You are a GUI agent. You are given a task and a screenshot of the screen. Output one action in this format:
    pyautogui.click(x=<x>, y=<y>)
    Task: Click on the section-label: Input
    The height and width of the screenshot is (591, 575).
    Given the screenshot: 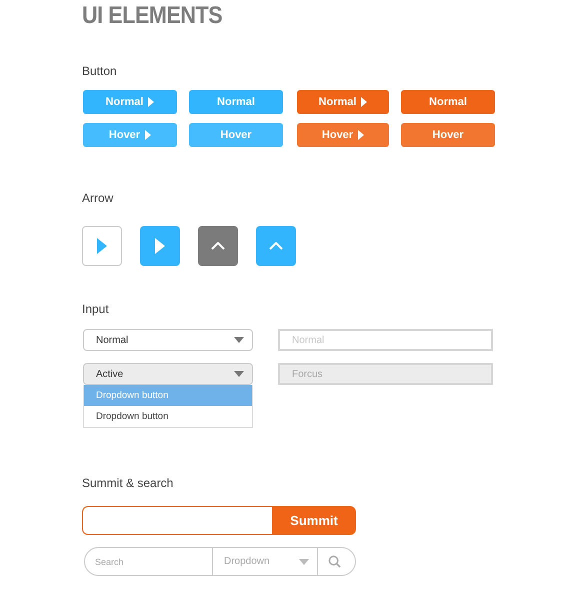 What is the action you would take?
    pyautogui.click(x=95, y=309)
    